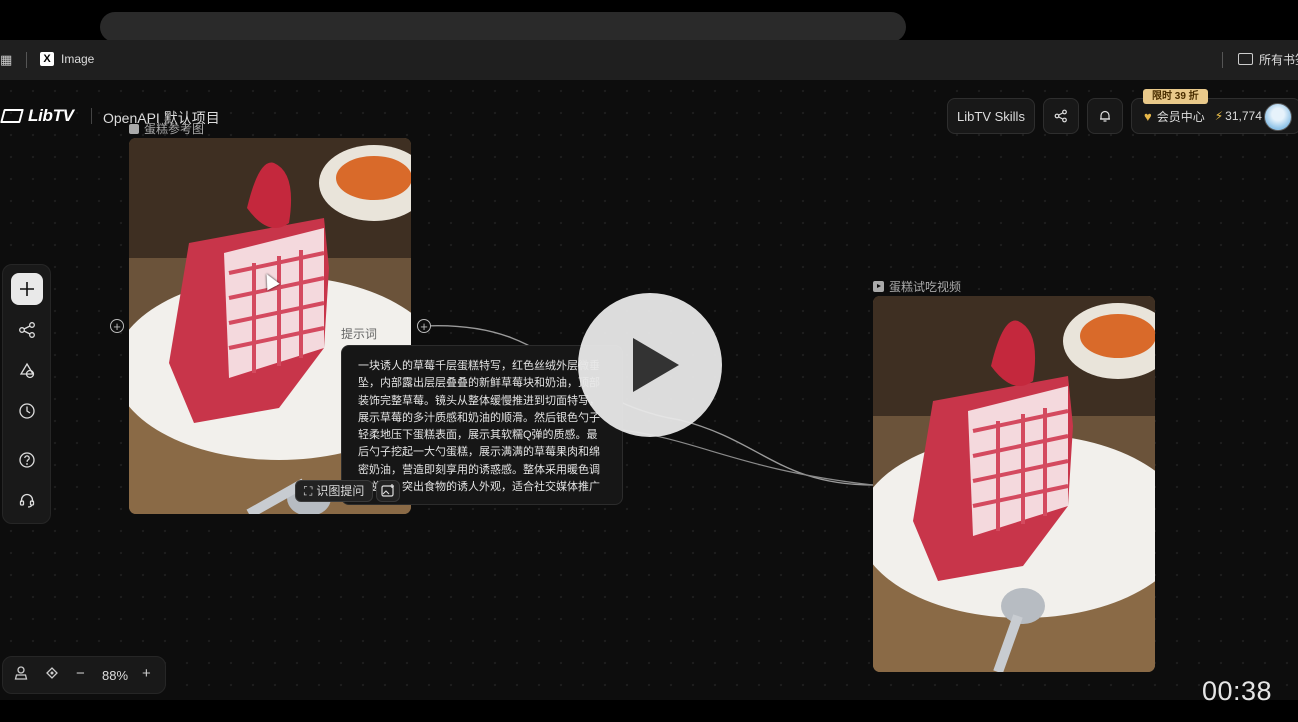 The width and height of the screenshot is (1298, 722). Describe the element at coordinates (308, 491) in the screenshot. I see `scan-icon: ⛶` at that location.